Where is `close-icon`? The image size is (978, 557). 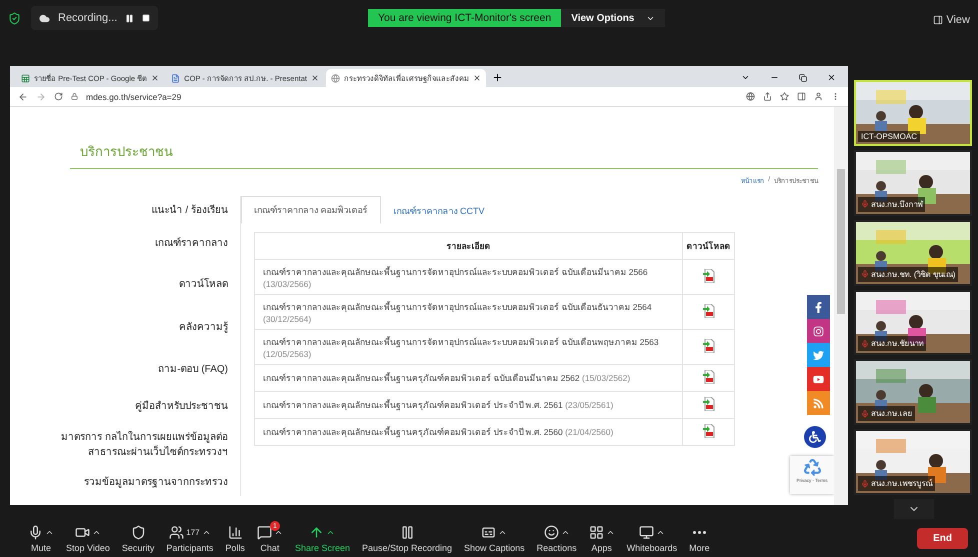 close-icon is located at coordinates (831, 77).